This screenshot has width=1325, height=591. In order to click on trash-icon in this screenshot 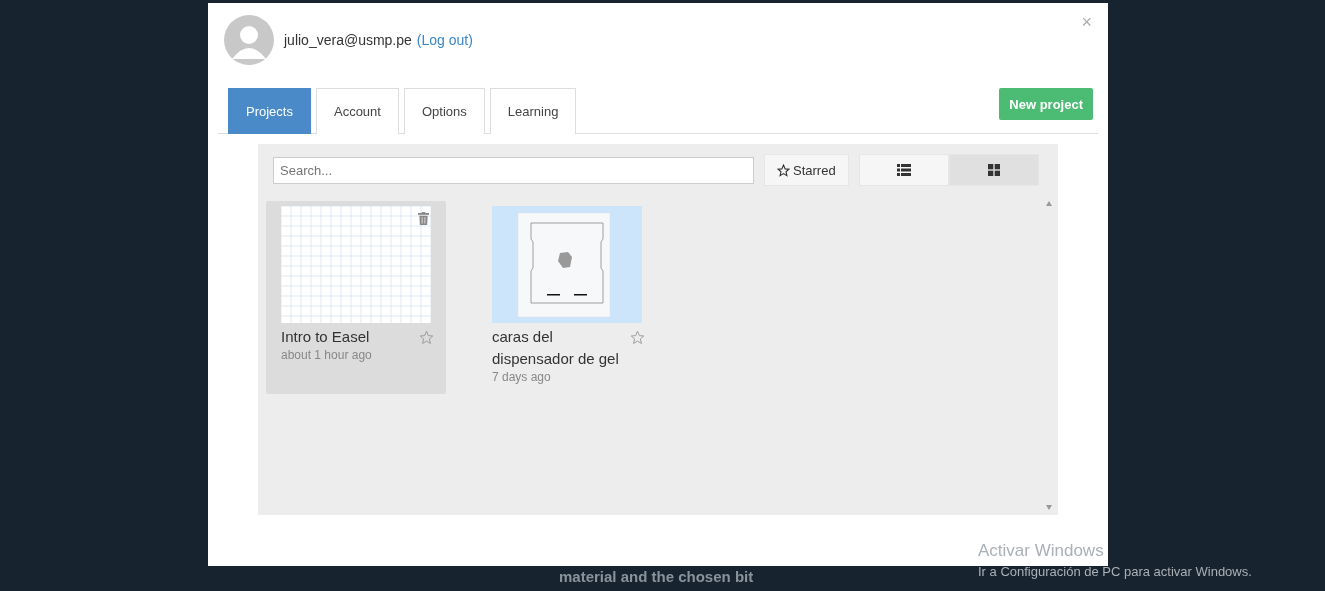, I will do `click(423, 218)`.